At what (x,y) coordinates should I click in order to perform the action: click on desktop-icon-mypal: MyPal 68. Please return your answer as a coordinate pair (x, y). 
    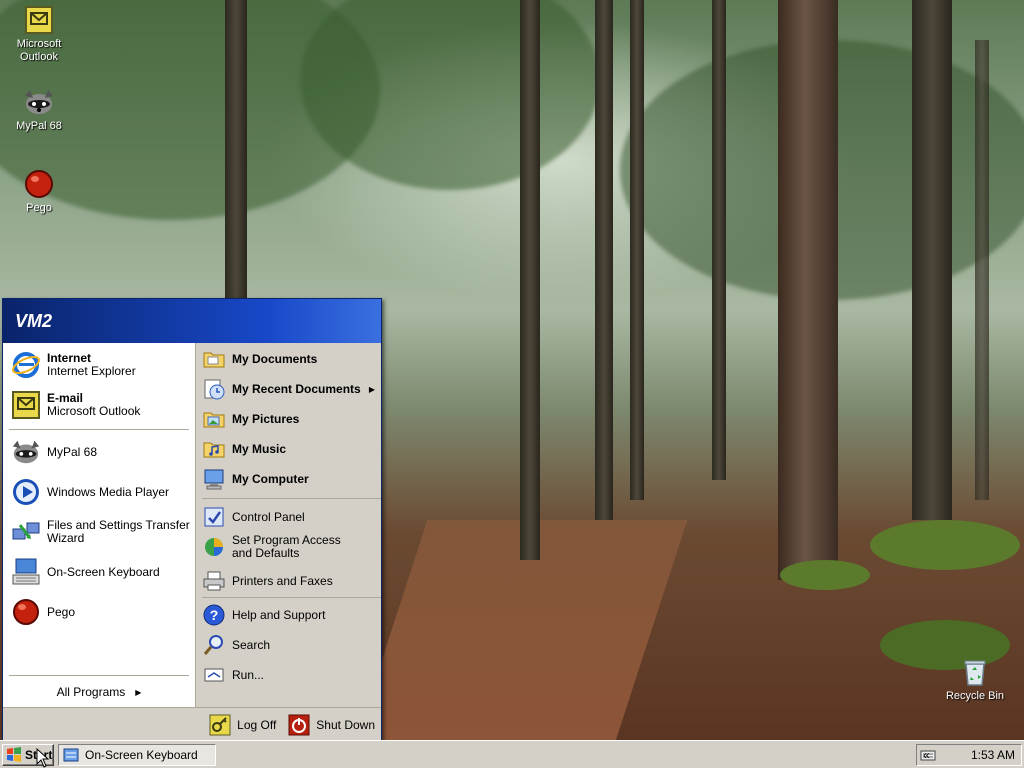
    Looking at the image, I should click on (39, 109).